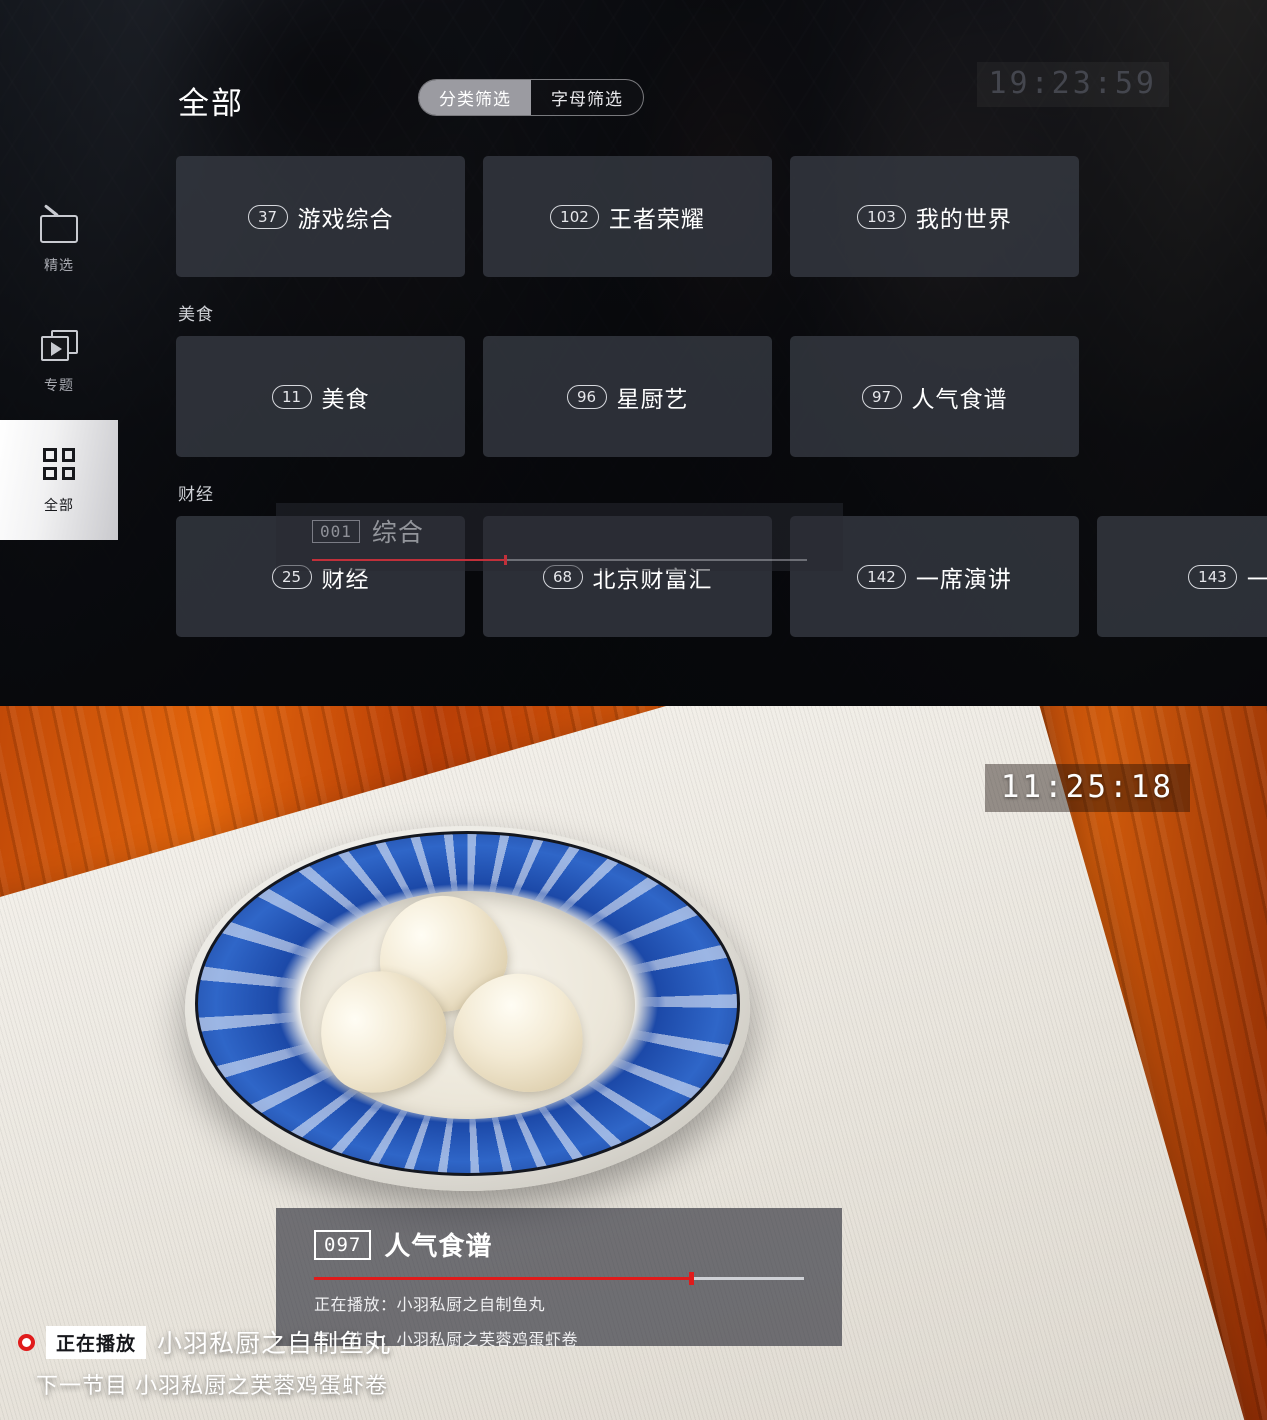 This screenshot has width=1267, height=1420. I want to click on ghost-channel-number: 001, so click(336, 531).